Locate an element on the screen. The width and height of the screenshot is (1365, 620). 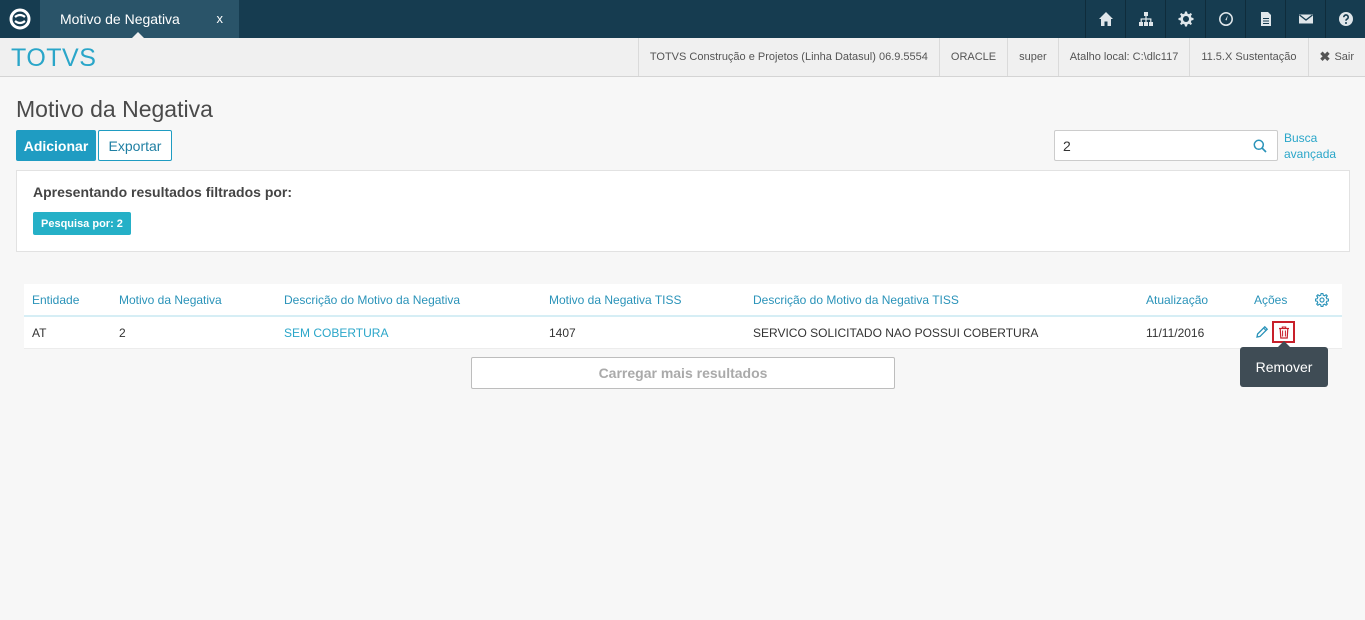
header-atualizacao: Atualização is located at coordinates (1177, 299).